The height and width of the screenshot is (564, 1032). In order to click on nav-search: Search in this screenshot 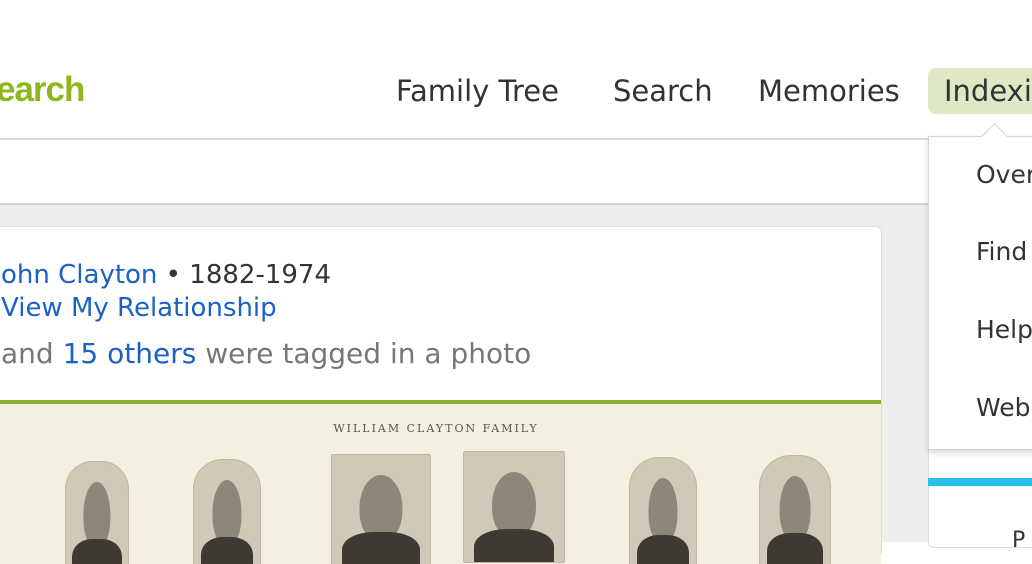, I will do `click(663, 91)`.